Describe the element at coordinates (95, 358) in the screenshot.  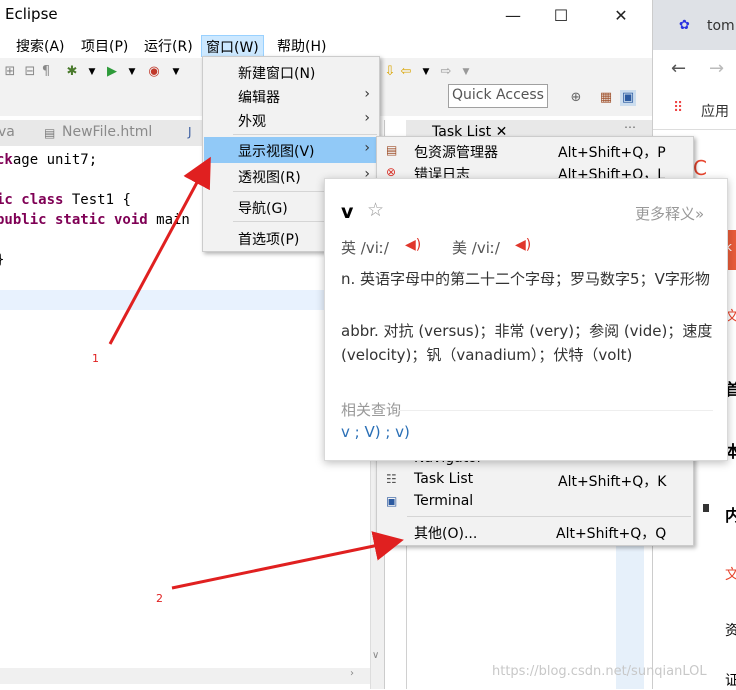
I see `annotation-label-1: 1` at that location.